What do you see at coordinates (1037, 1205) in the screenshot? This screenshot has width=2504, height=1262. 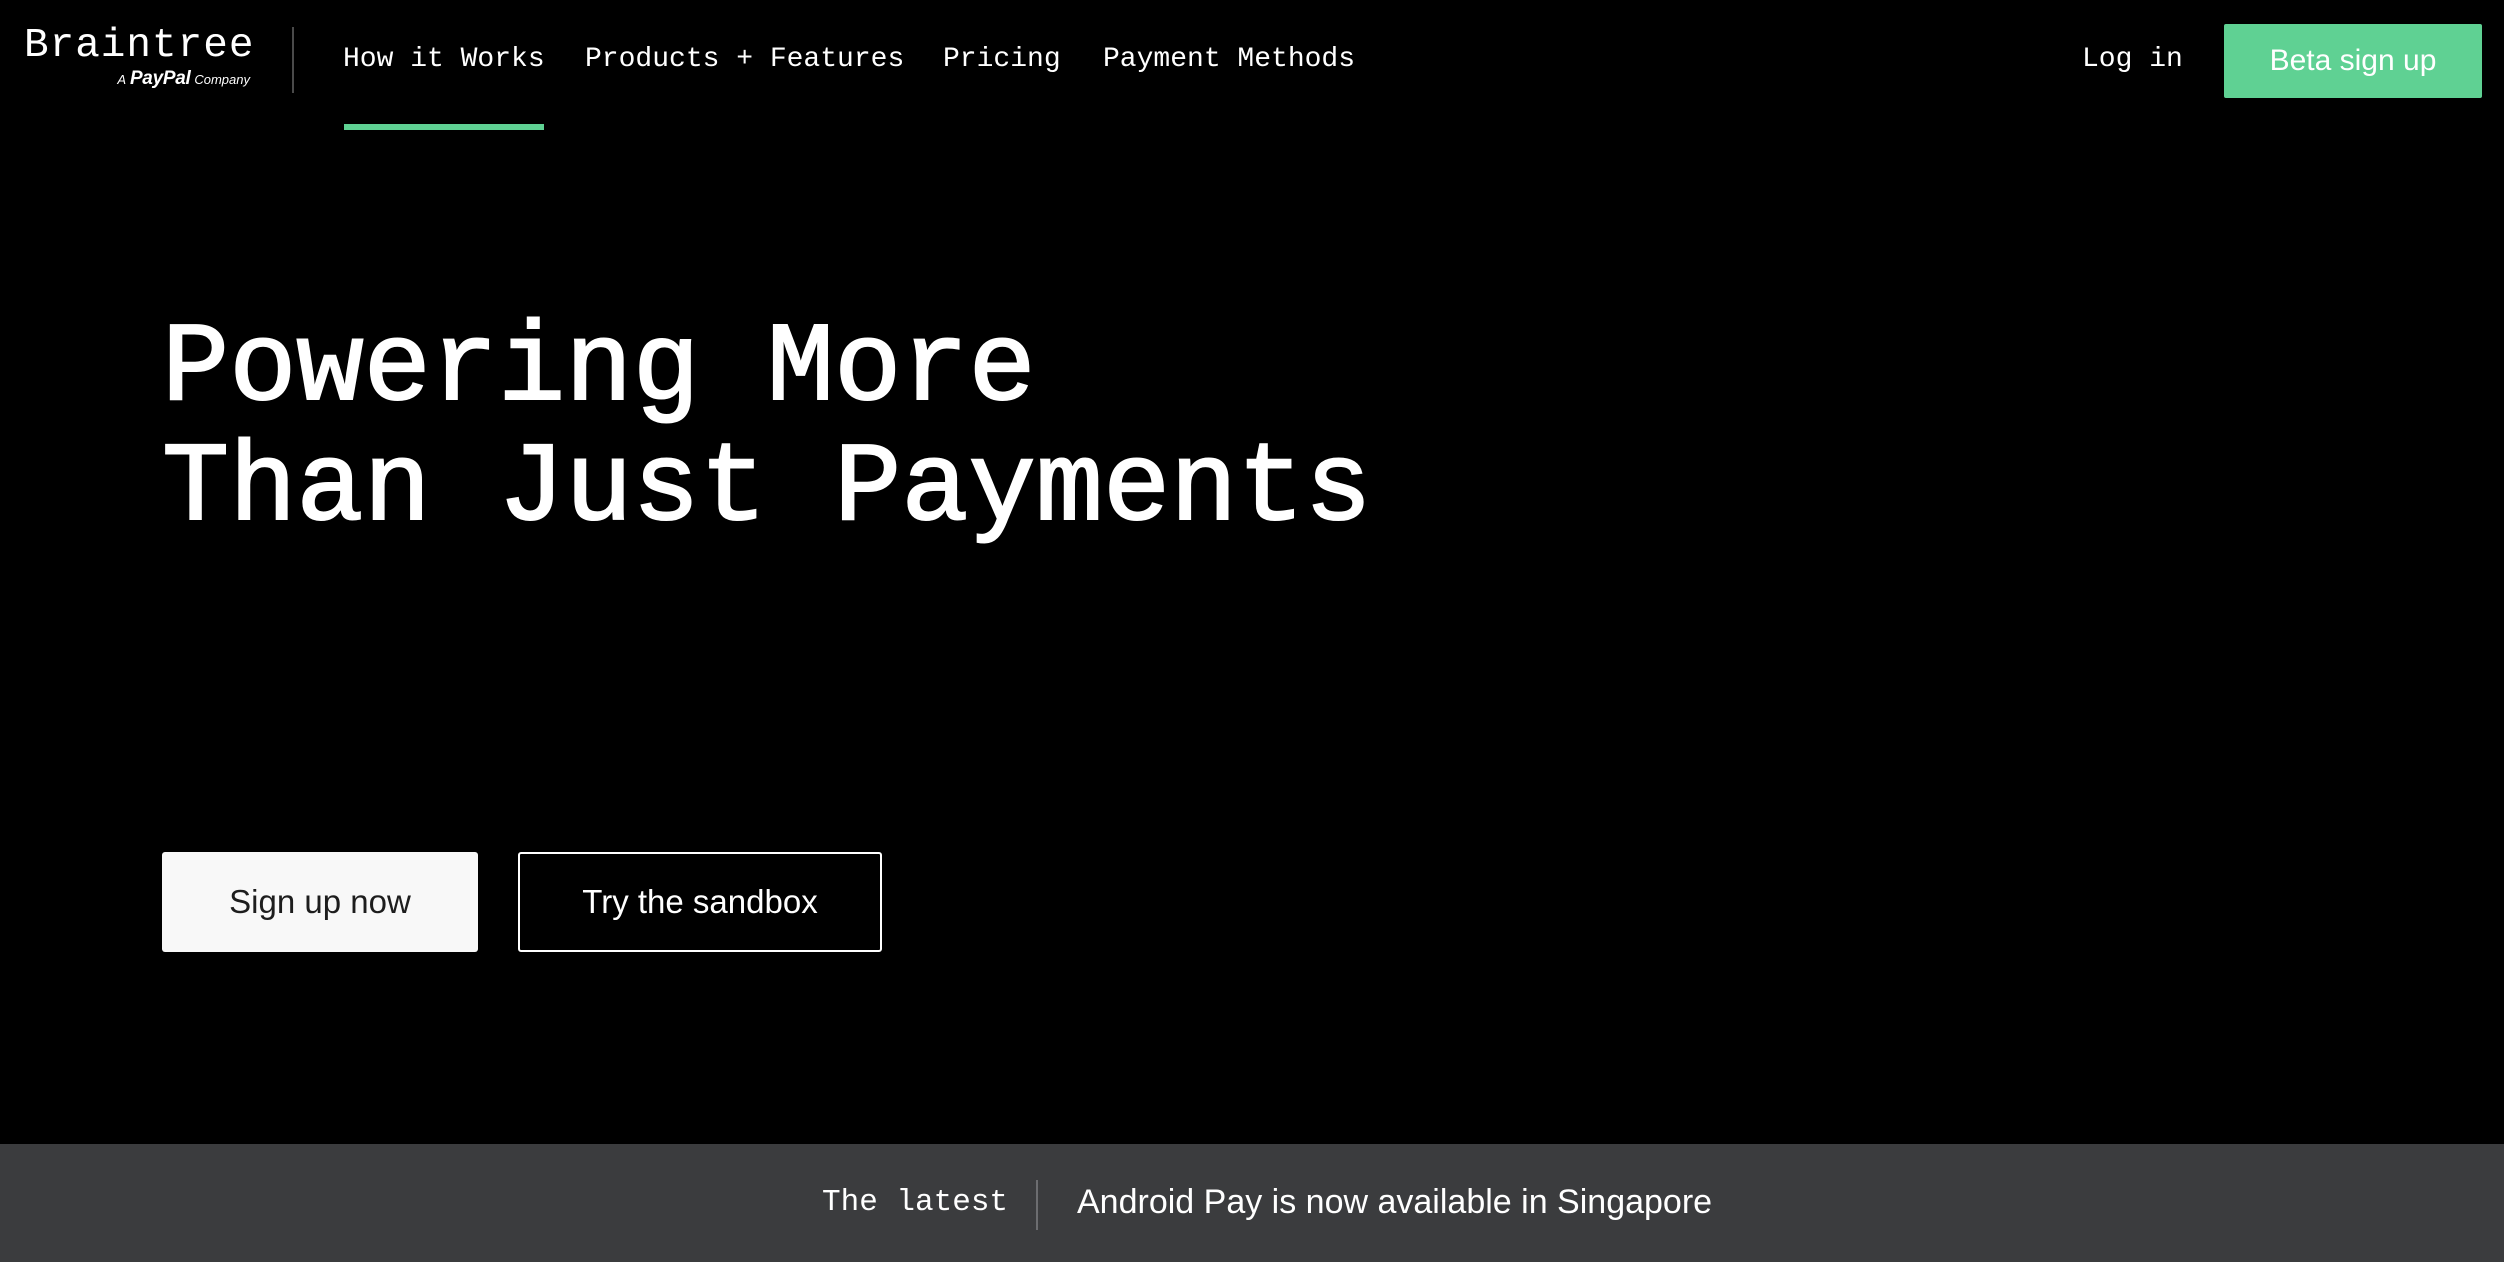 I see `announcement-divider` at bounding box center [1037, 1205].